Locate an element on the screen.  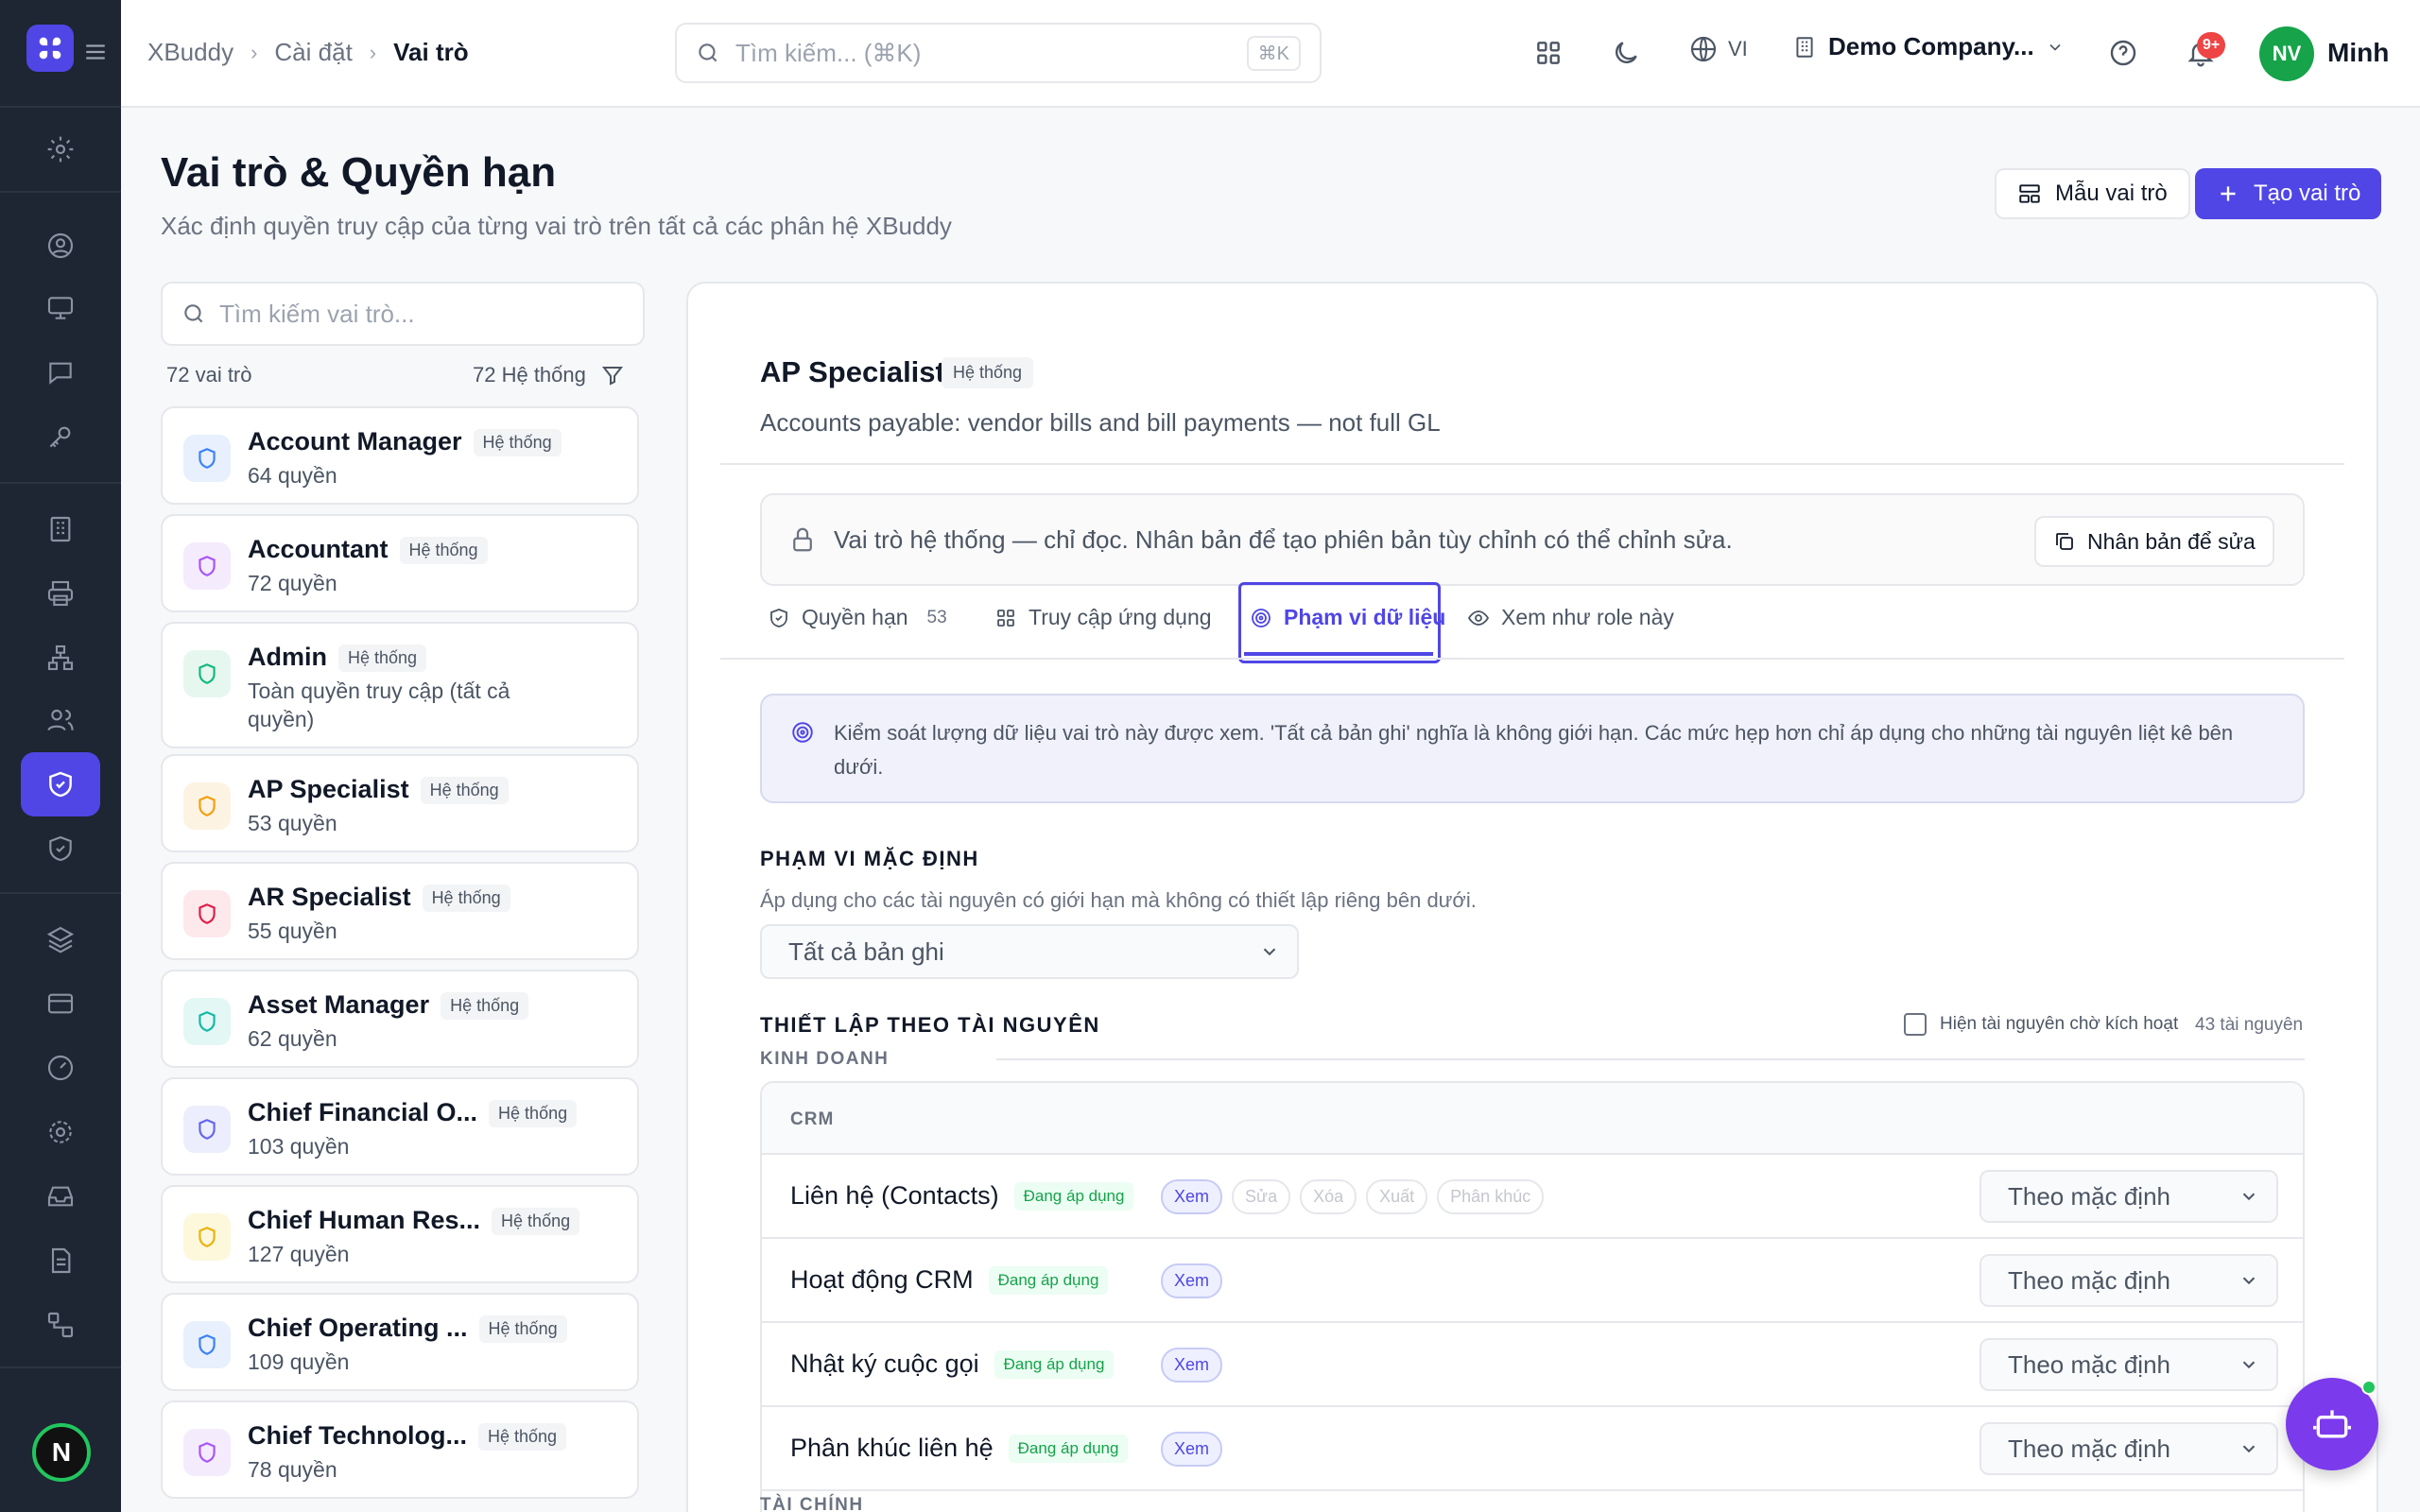
role-permission-count: 109 quyền is located at coordinates (299, 1361).